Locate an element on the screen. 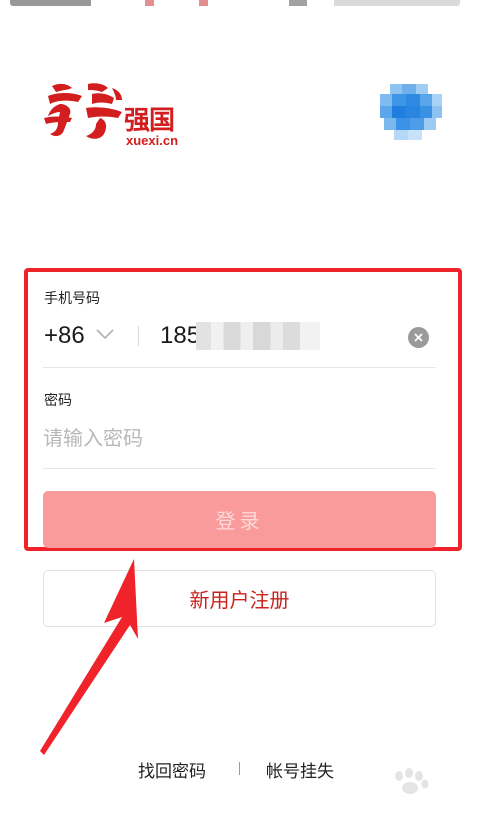  phone-label: 手机号码 is located at coordinates (72, 299).